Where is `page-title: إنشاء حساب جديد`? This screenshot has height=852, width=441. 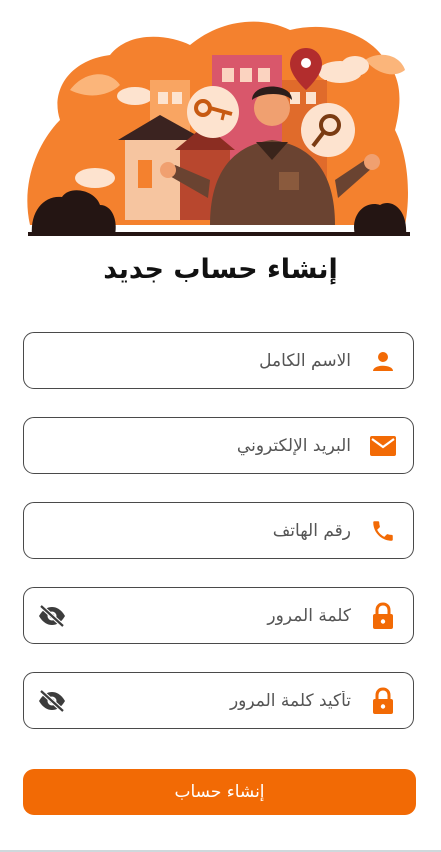
page-title: إنشاء حساب جديد is located at coordinates (220, 269).